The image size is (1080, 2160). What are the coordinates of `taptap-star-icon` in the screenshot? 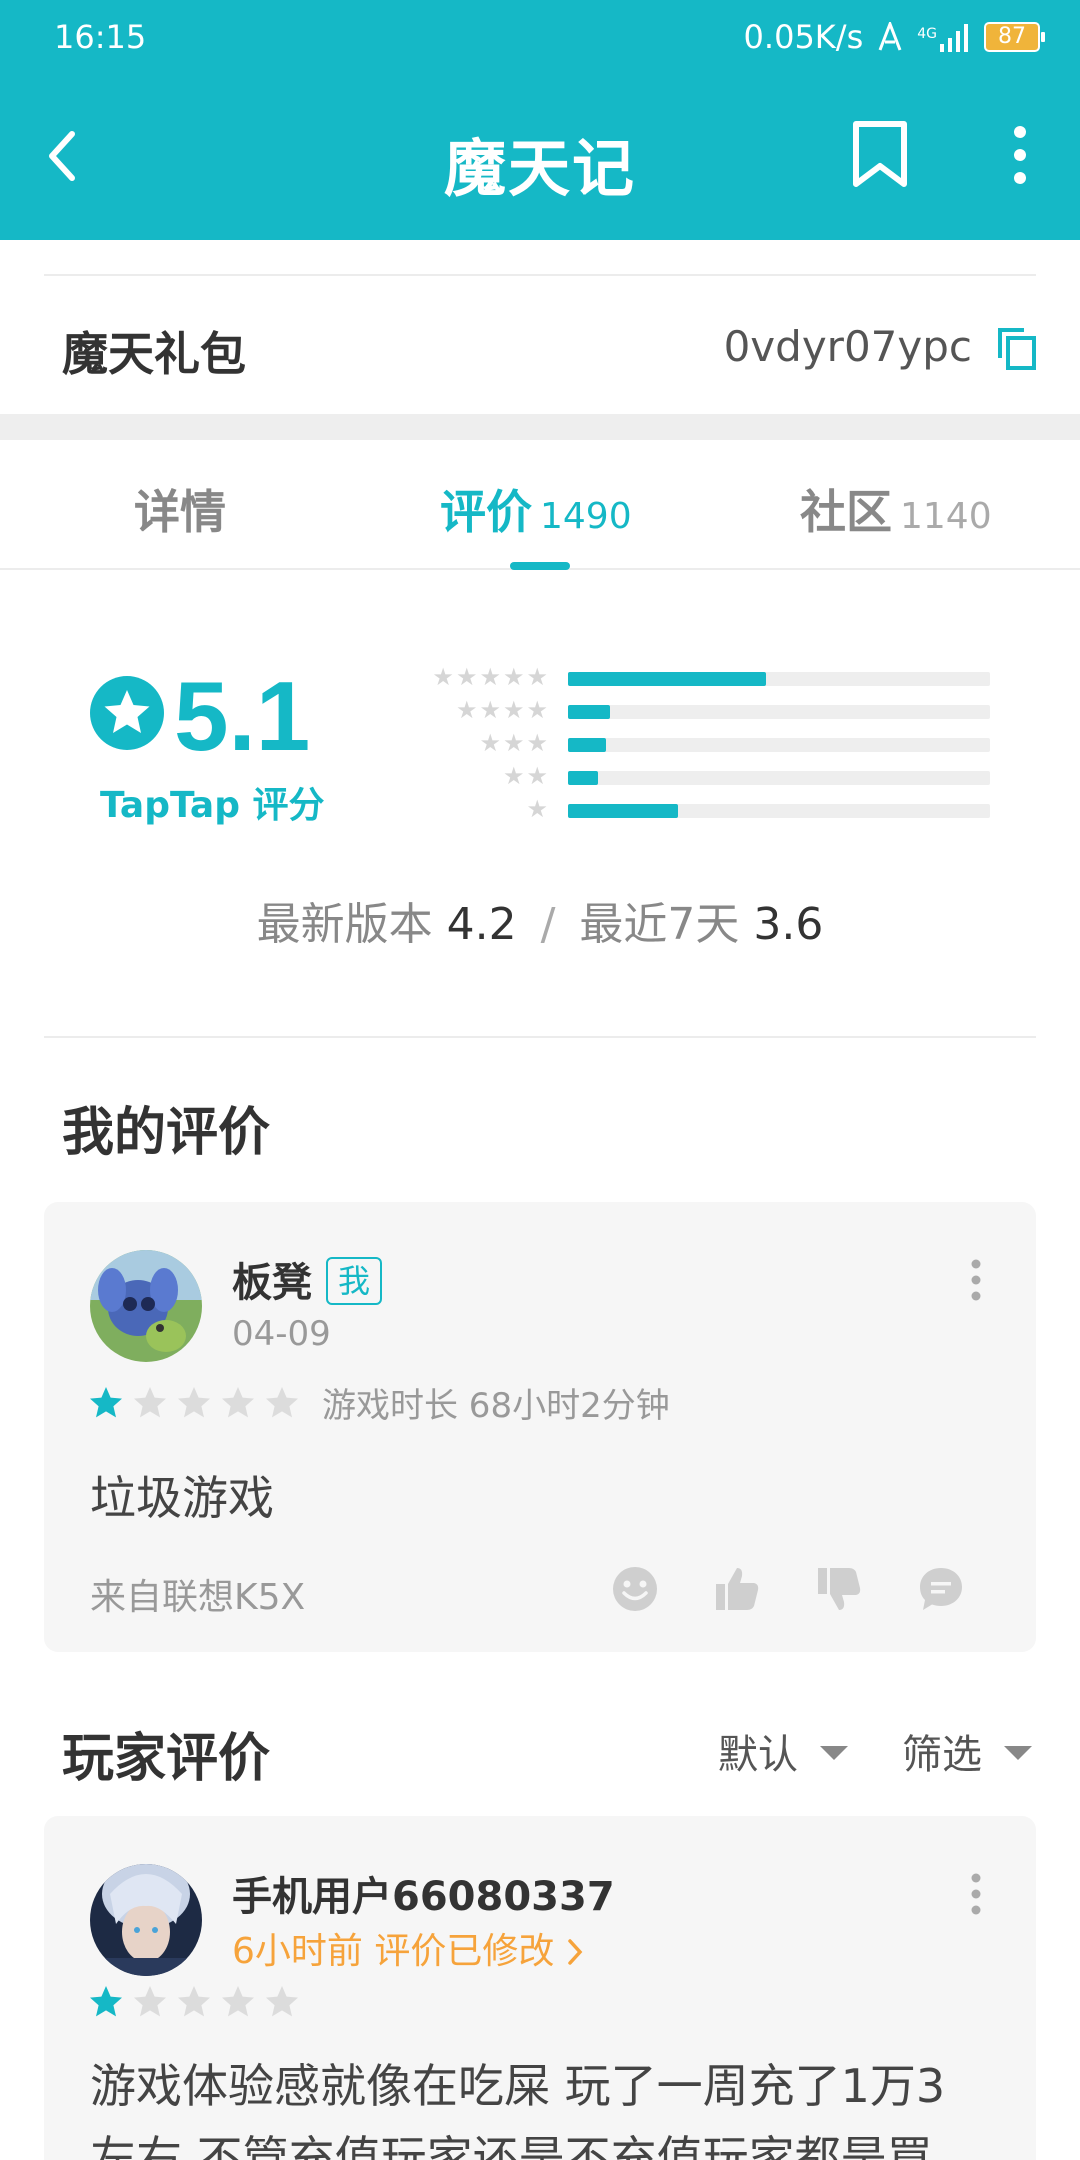 It's located at (127, 713).